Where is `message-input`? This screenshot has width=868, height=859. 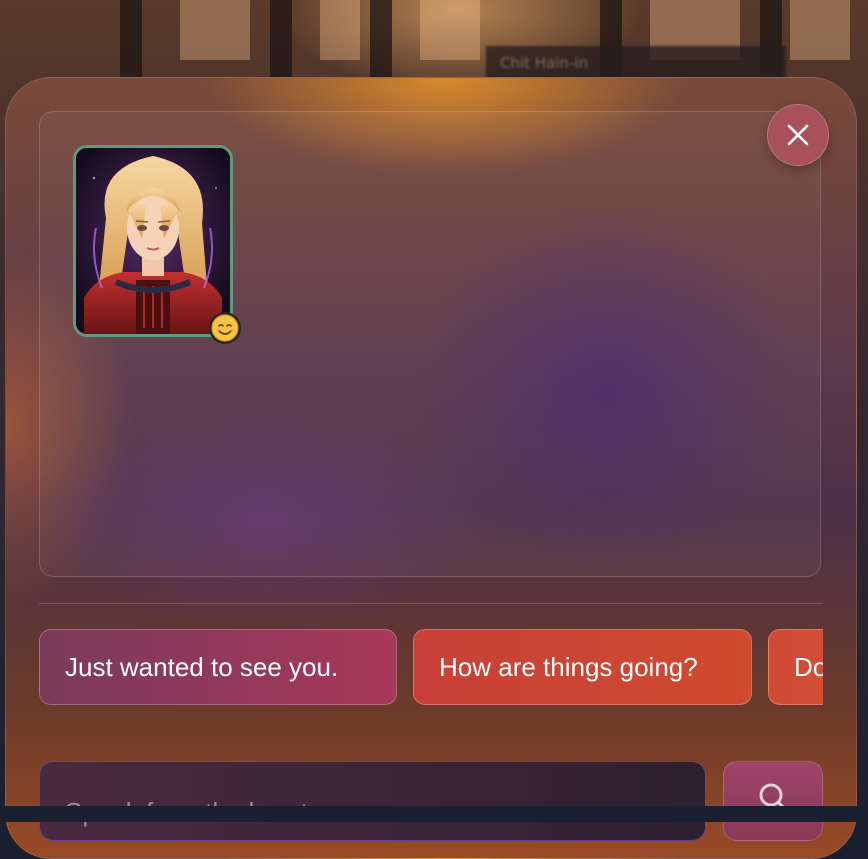
message-input is located at coordinates (372, 801).